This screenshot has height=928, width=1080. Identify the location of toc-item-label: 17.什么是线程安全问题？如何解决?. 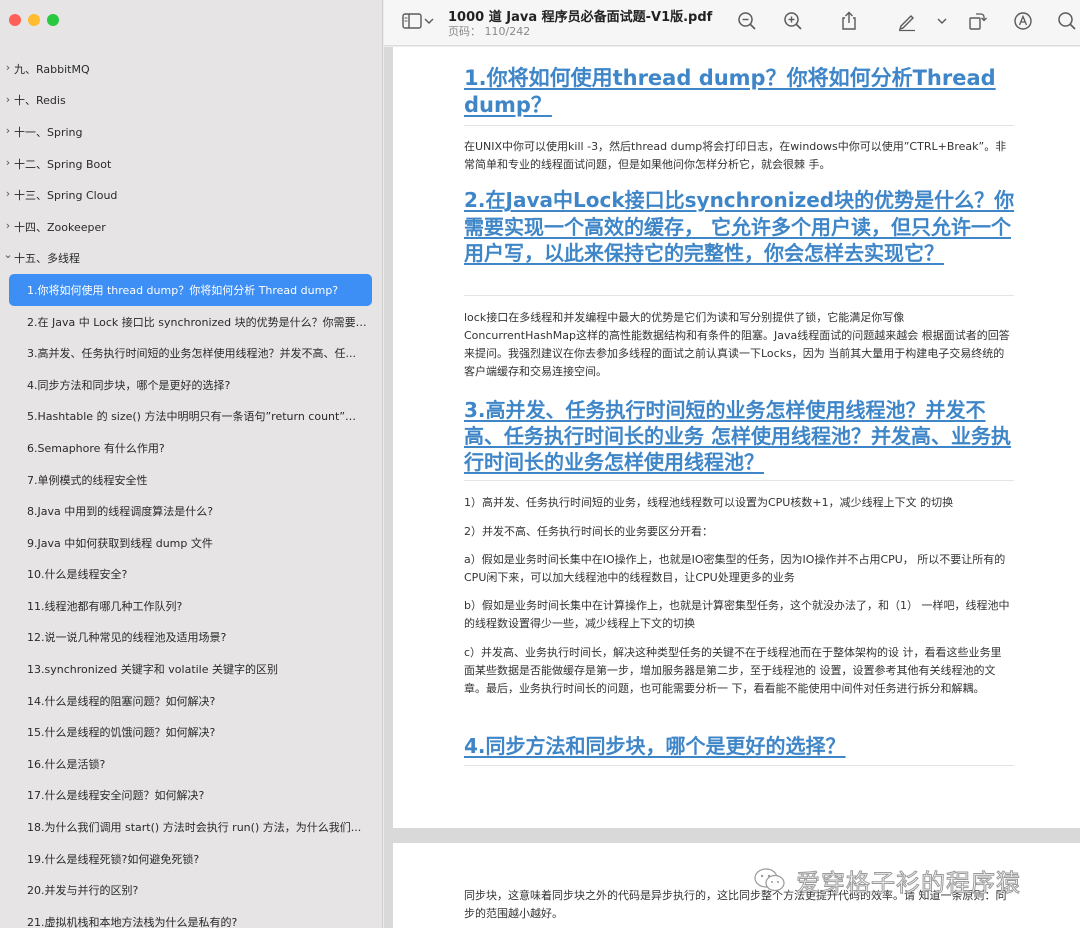
(116, 796).